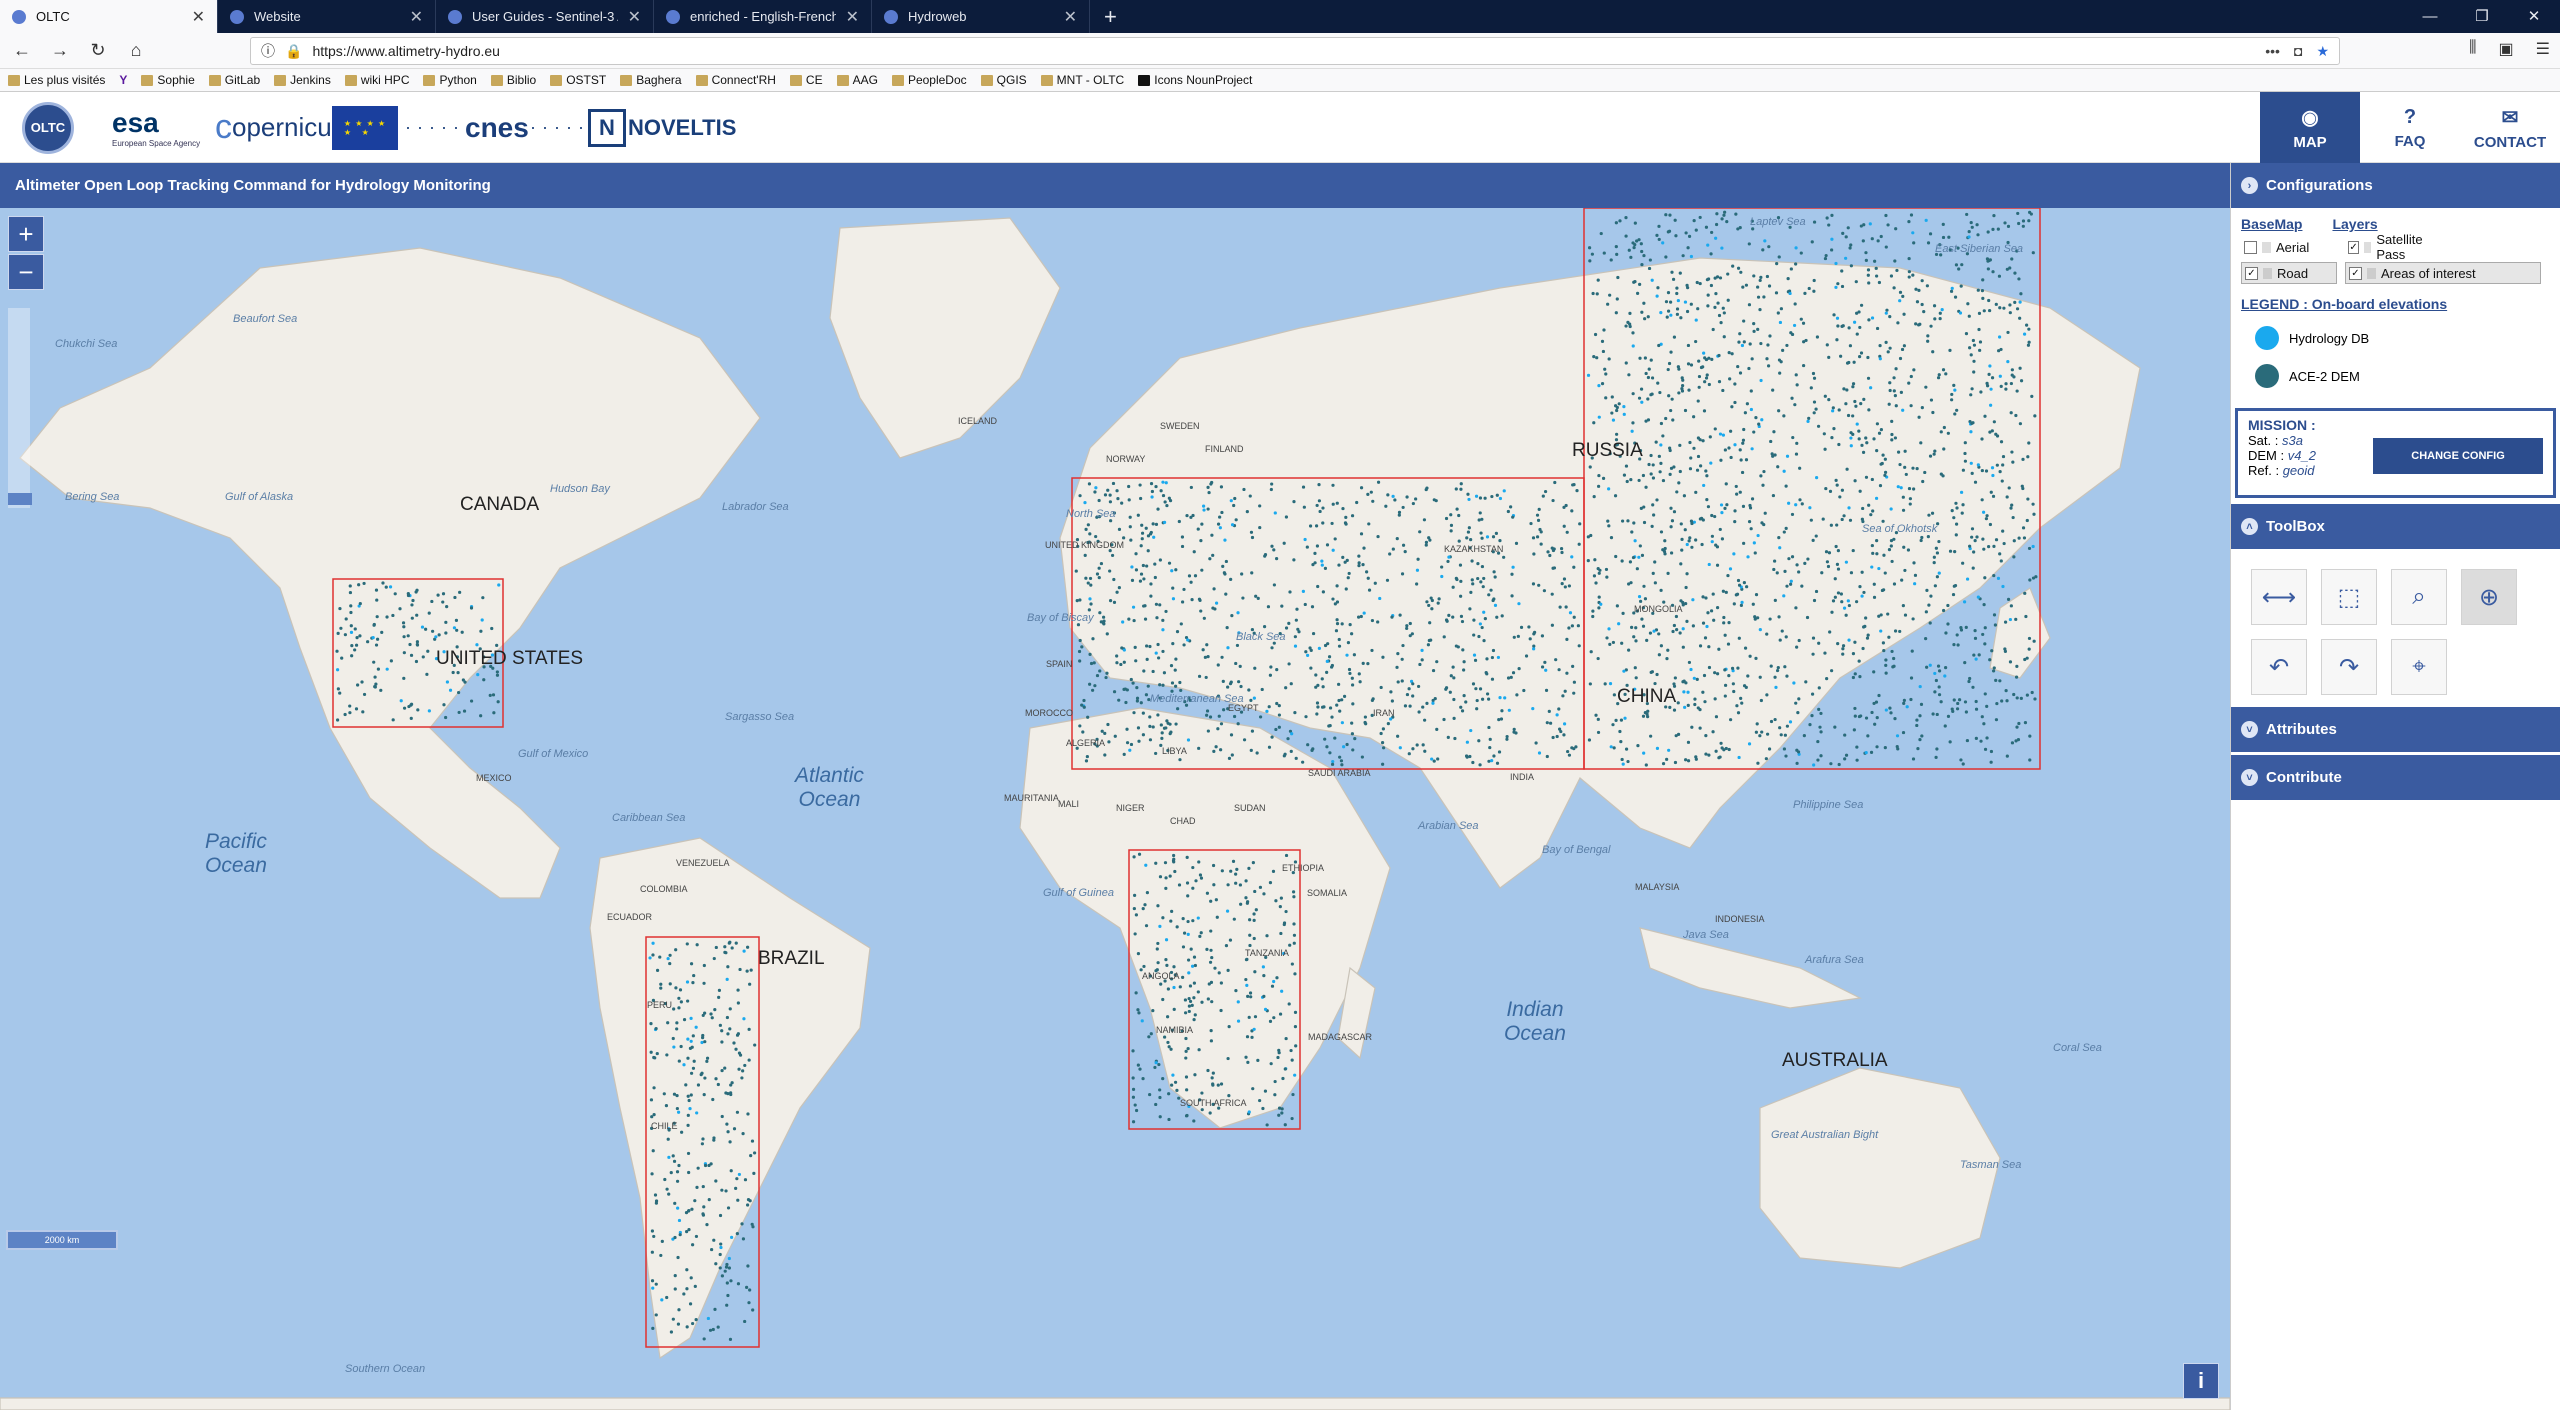 Image resolution: width=2560 pixels, height=1410 pixels. What do you see at coordinates (806, 80) in the screenshot?
I see `bookmark-item: CE` at bounding box center [806, 80].